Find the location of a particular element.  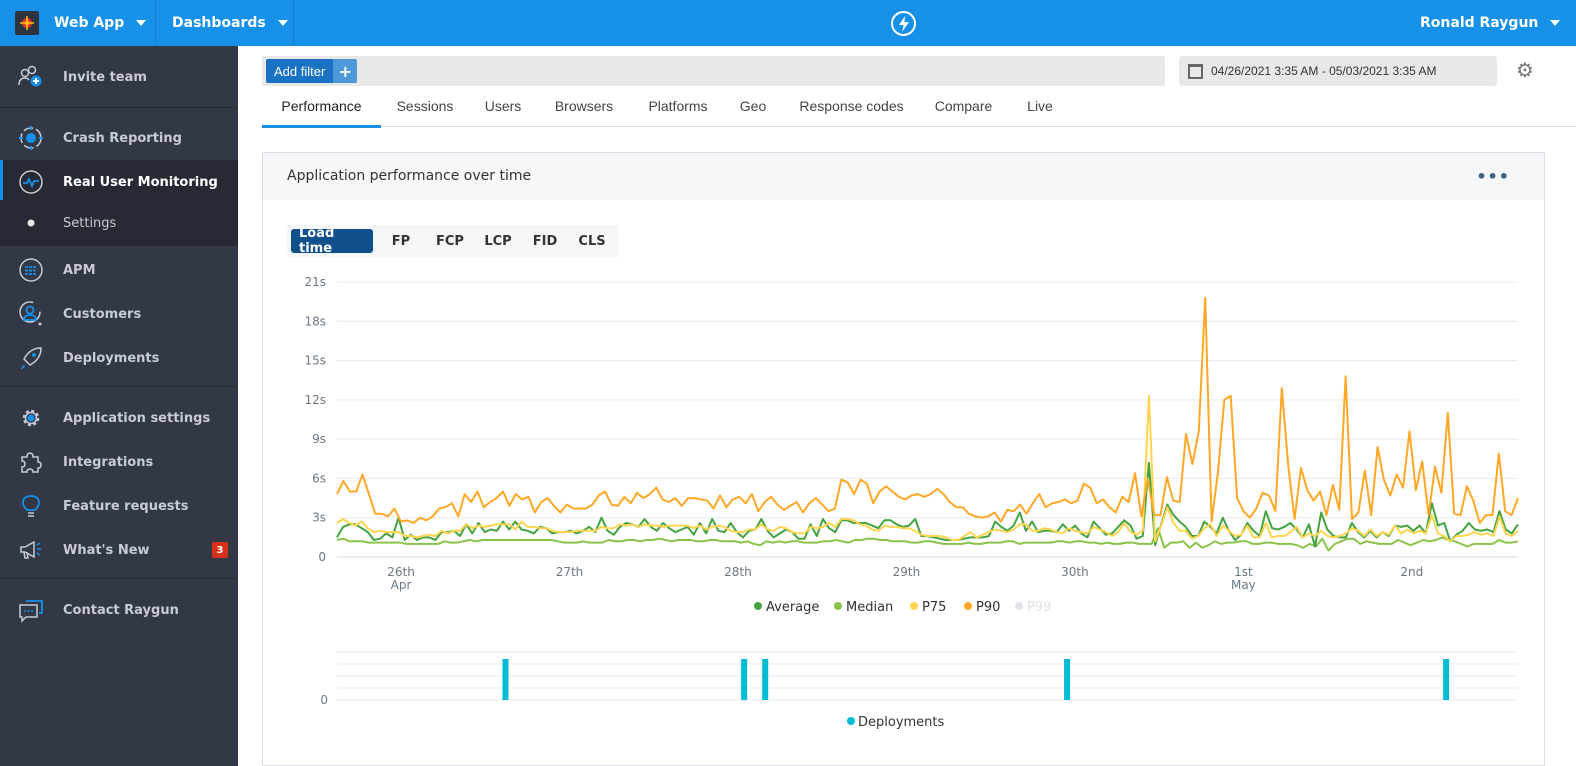

x-tick-label: 1st is located at coordinates (1243, 572).